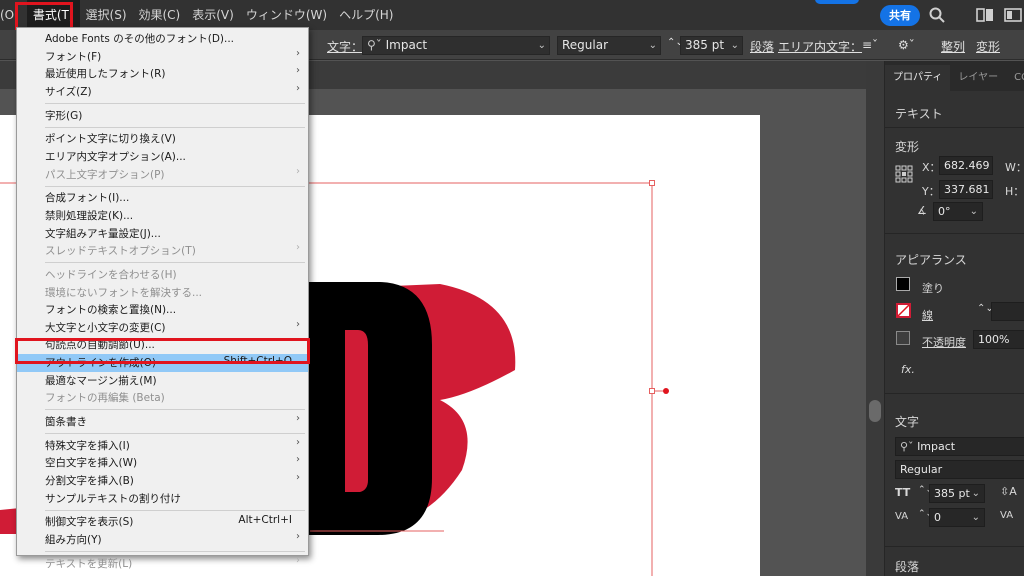 This screenshot has height=576, width=1024. Describe the element at coordinates (162, 463) in the screenshot. I see `menu-item: 空白文字を挿入(W) ›` at that location.